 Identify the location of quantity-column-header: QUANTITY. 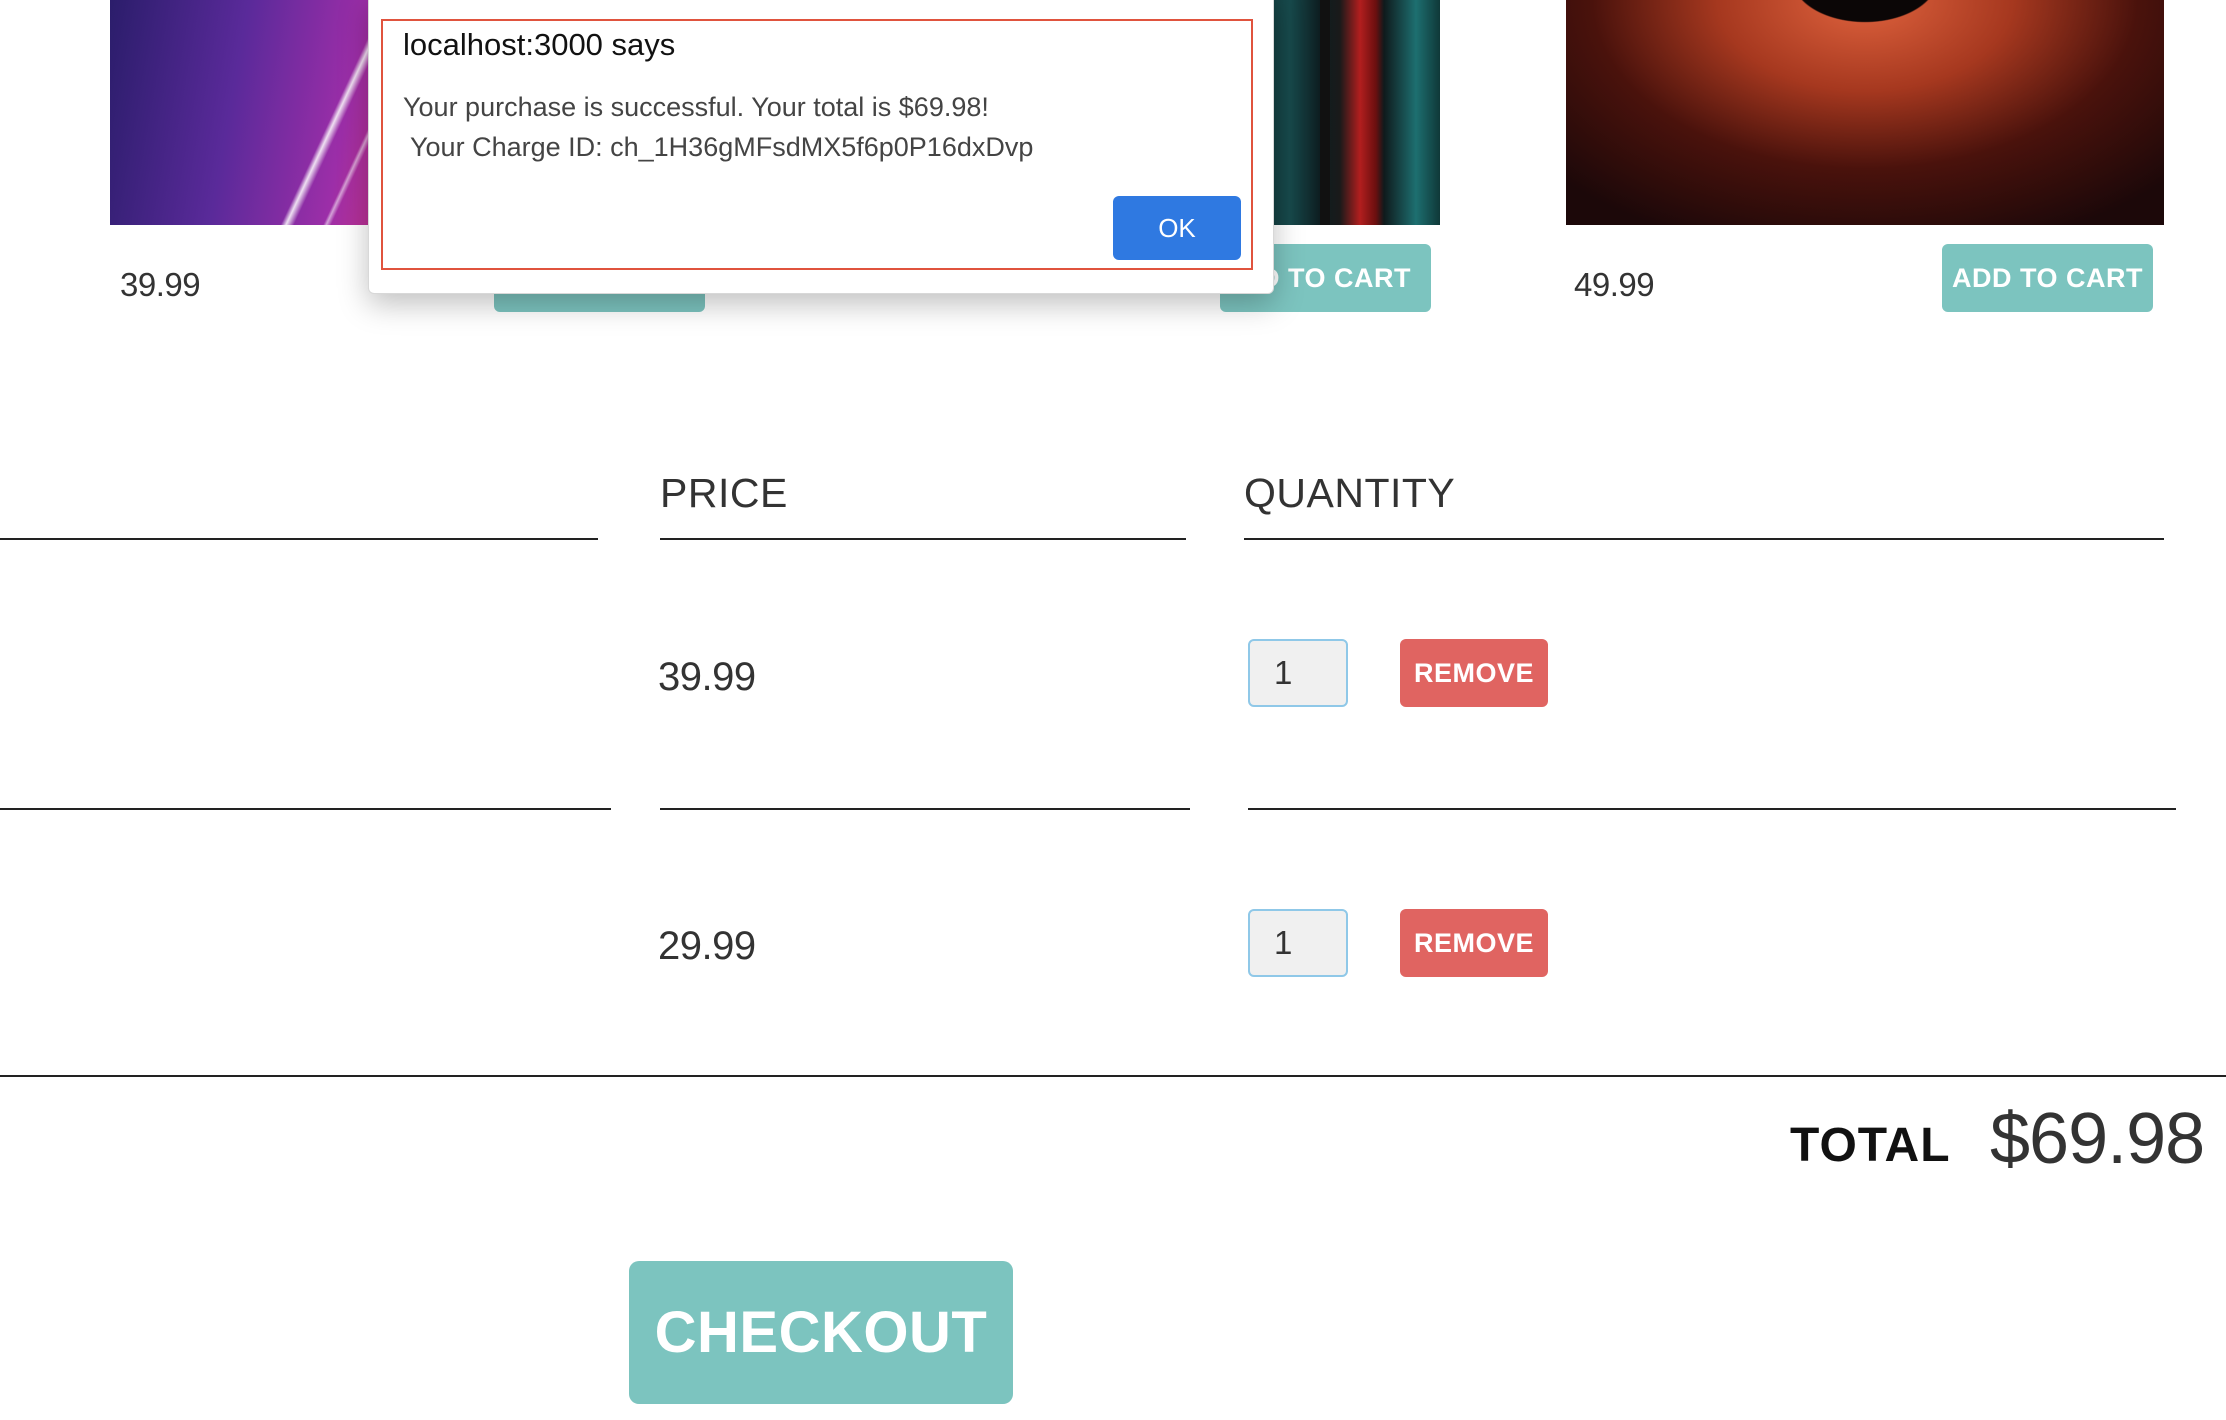
(1350, 493).